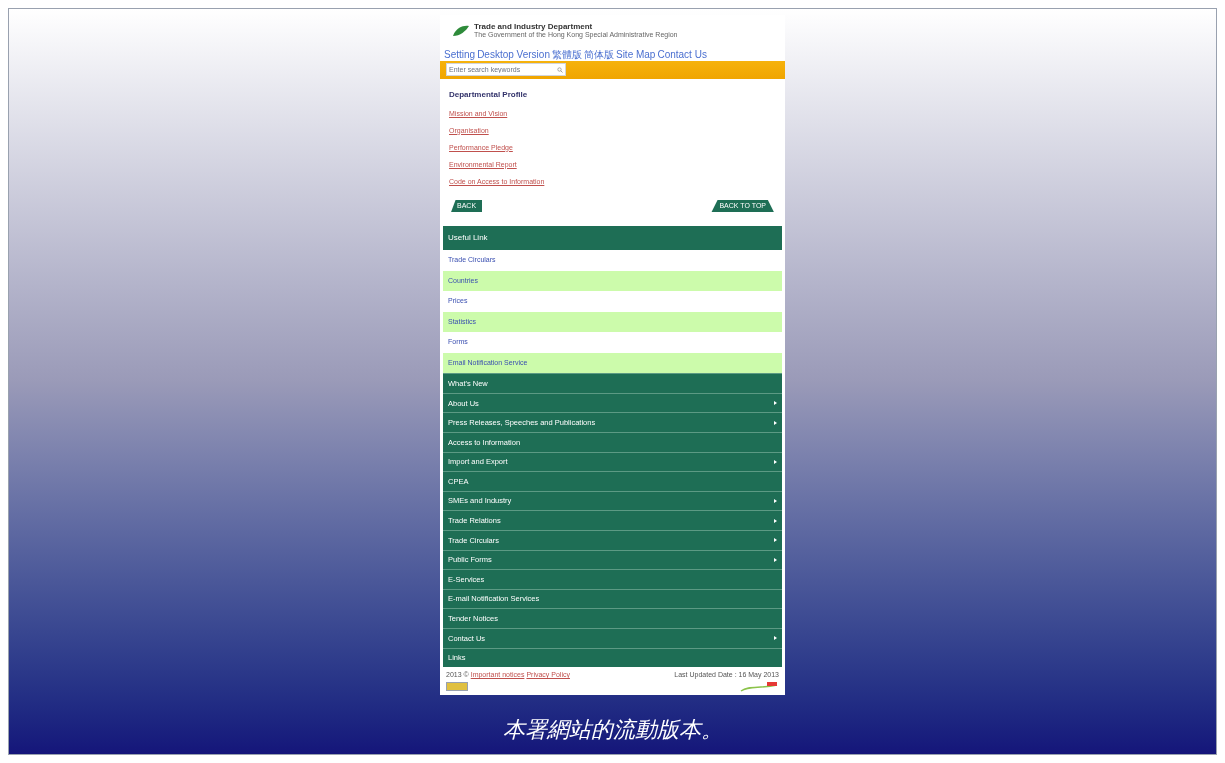 The image size is (1225, 763). Describe the element at coordinates (598, 54) in the screenshot. I see `top-link: 简体版` at that location.